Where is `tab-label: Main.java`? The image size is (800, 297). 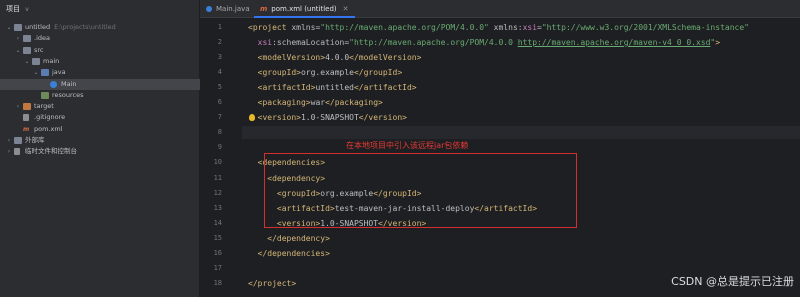 tab-label: Main.java is located at coordinates (233, 9).